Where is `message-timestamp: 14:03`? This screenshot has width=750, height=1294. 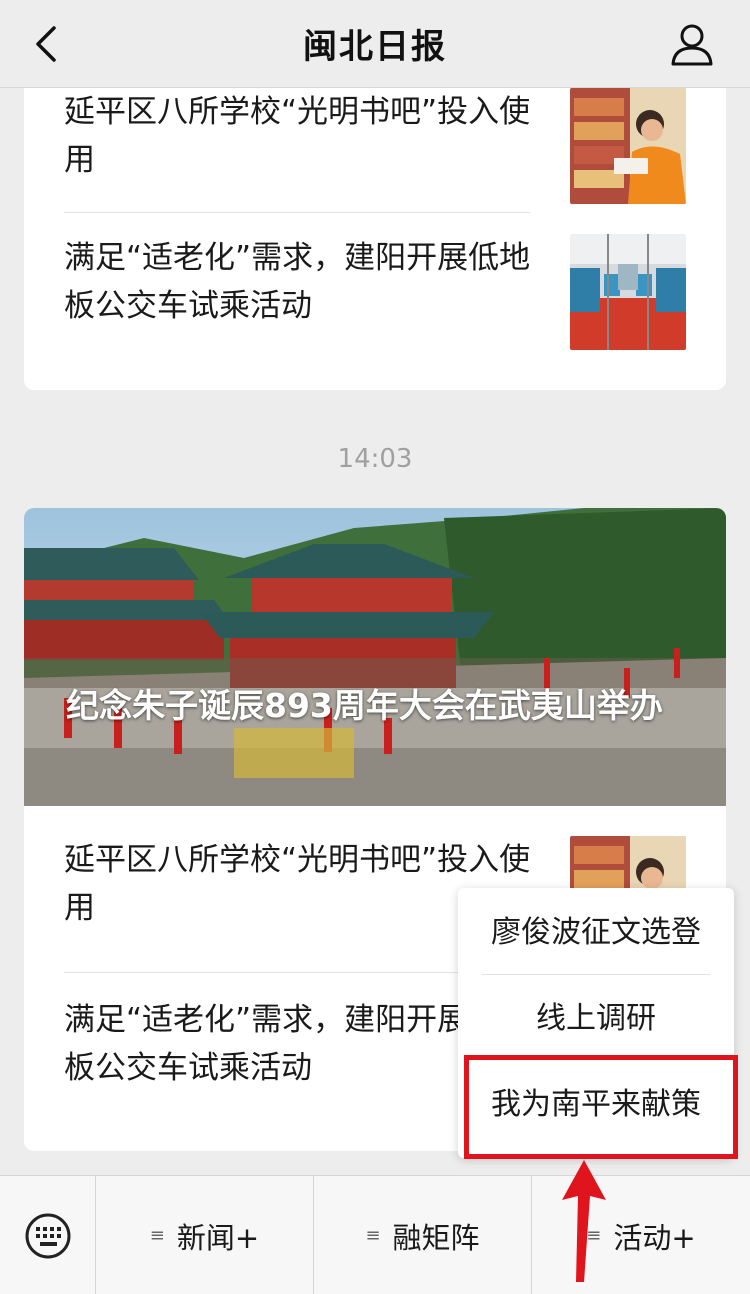 message-timestamp: 14:03 is located at coordinates (375, 459).